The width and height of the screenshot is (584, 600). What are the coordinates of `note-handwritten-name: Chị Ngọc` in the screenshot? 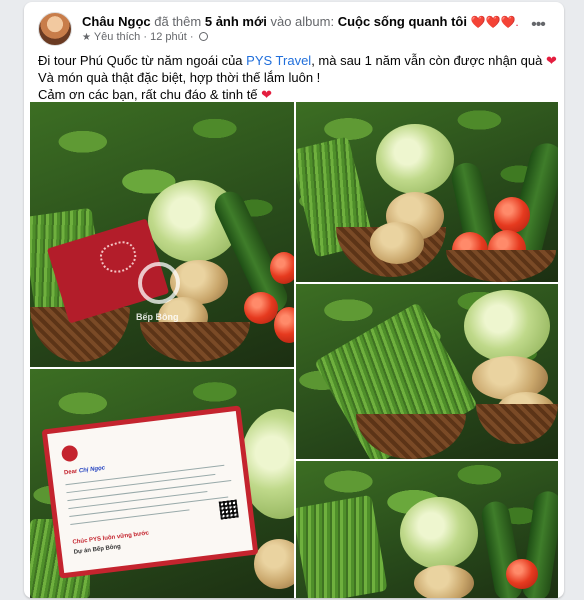 It's located at (92, 470).